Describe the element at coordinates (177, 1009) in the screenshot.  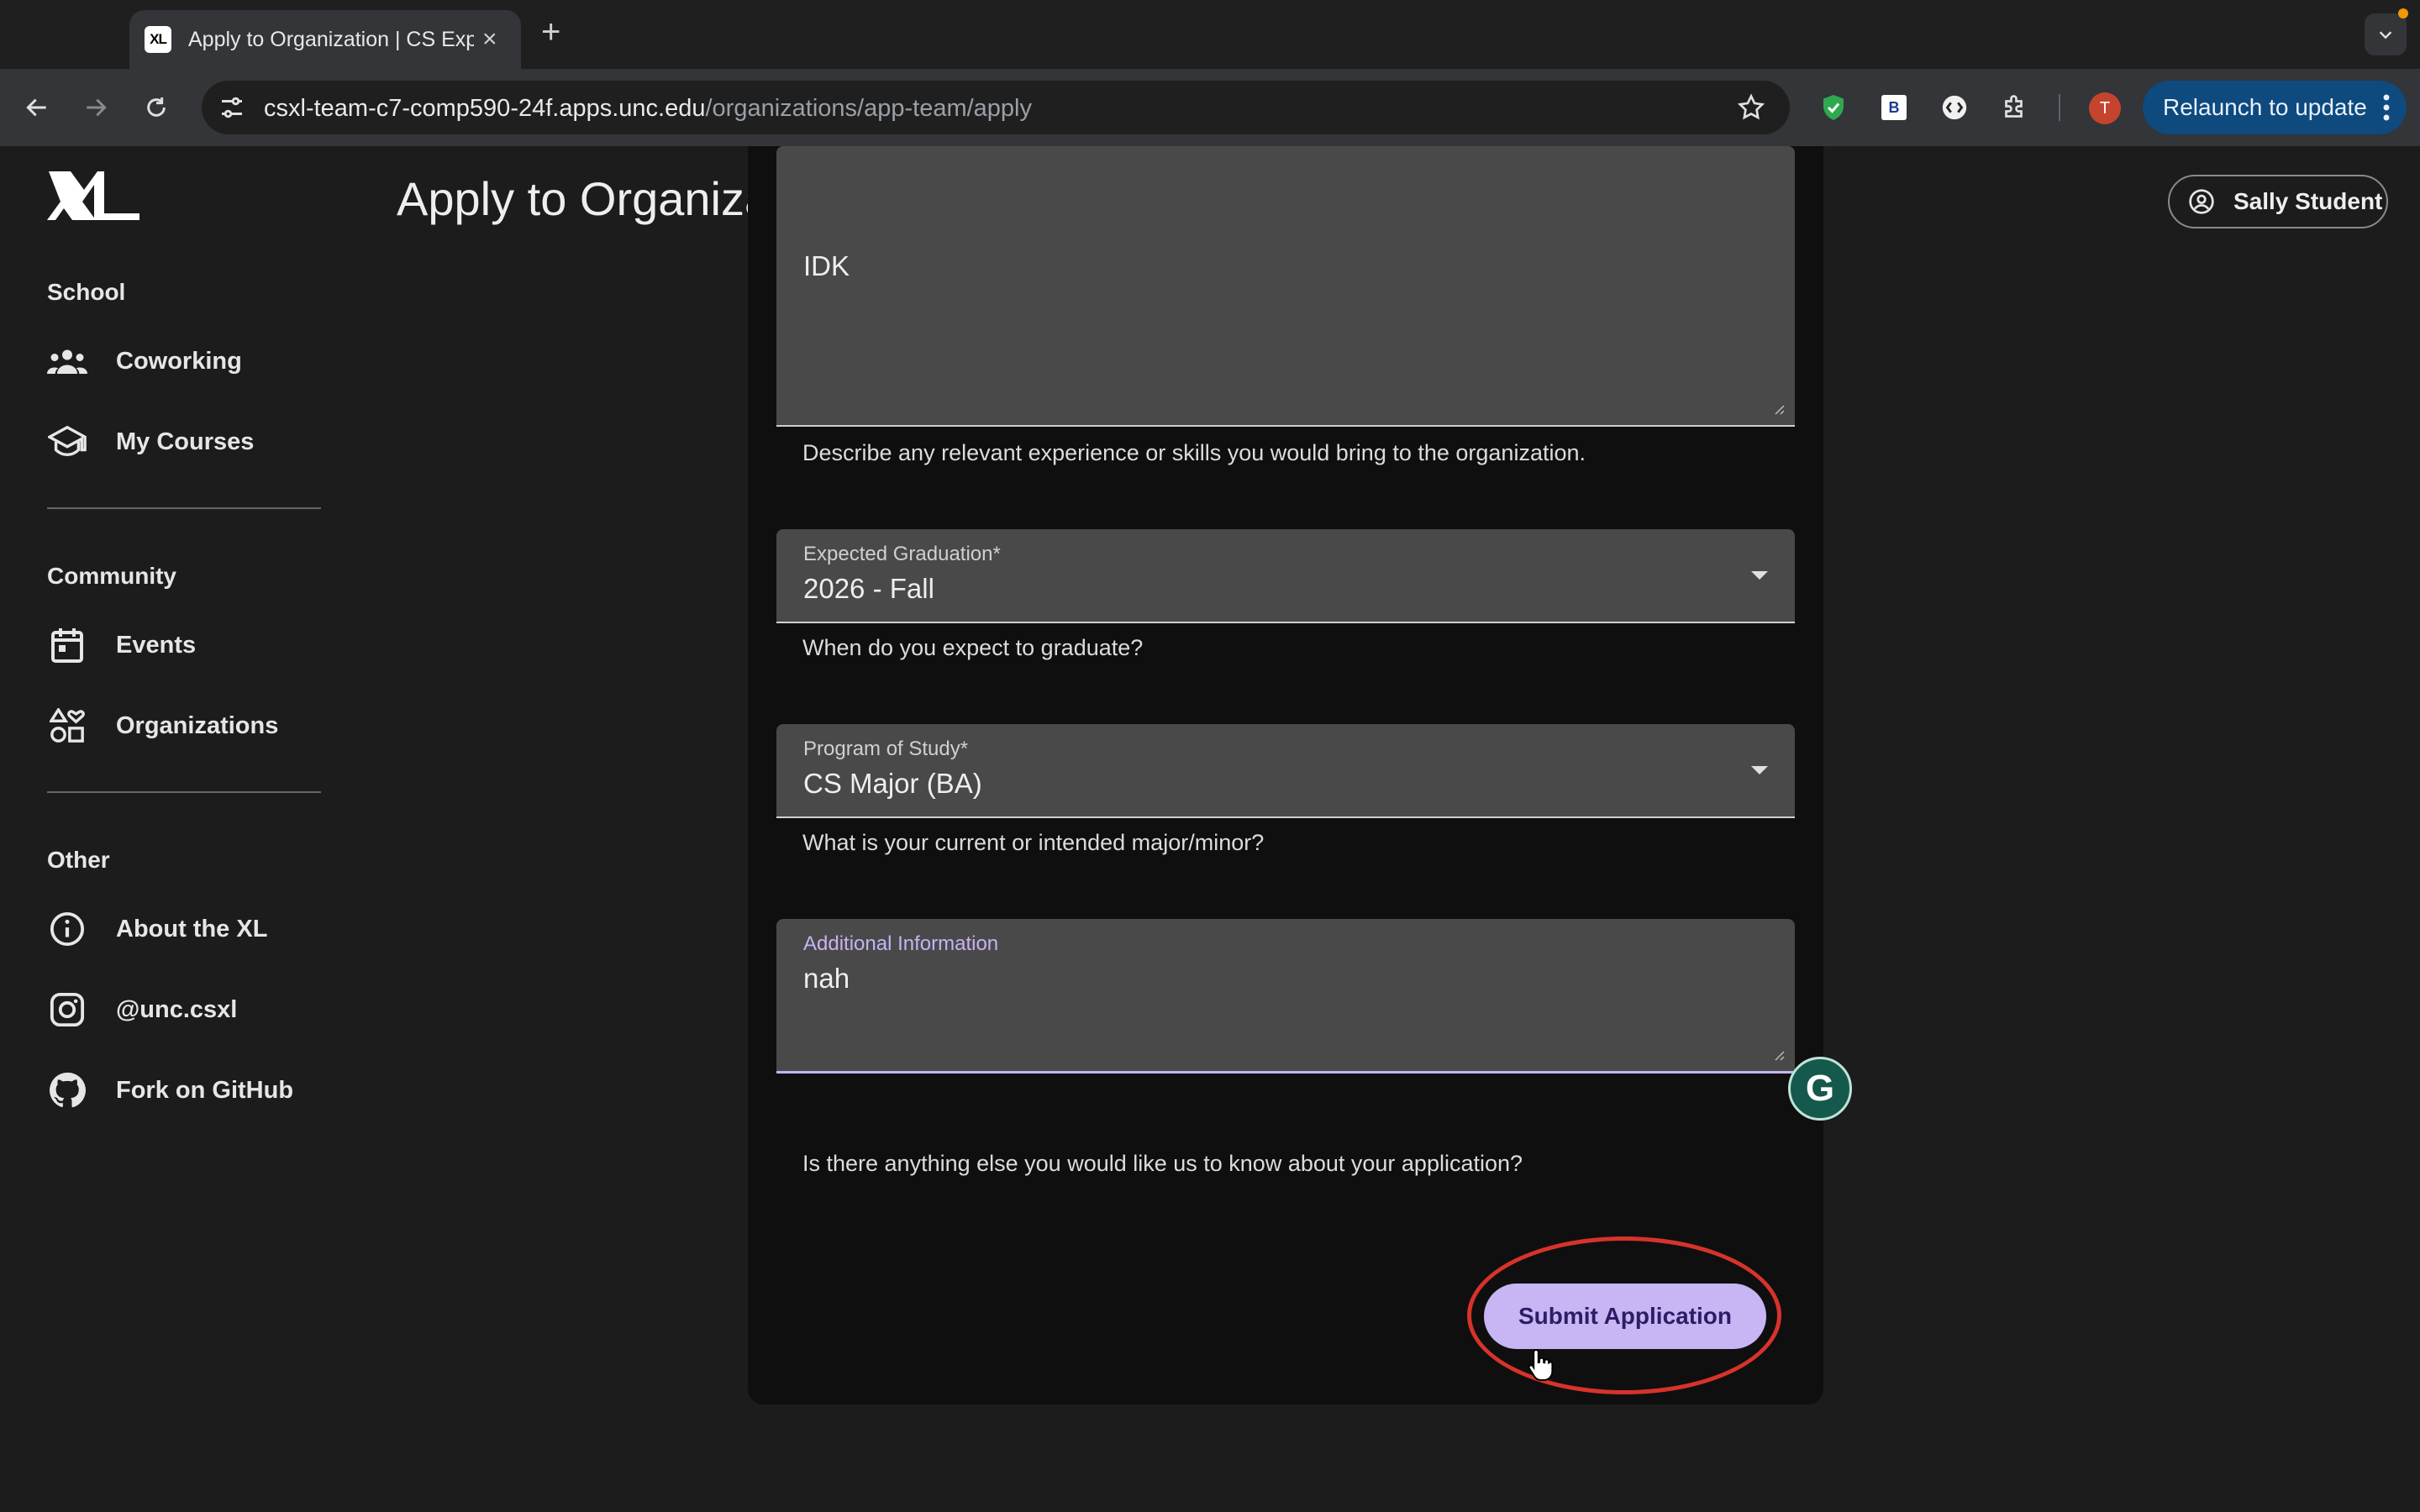
I see `sidebar-item-label: @unc.csxl` at that location.